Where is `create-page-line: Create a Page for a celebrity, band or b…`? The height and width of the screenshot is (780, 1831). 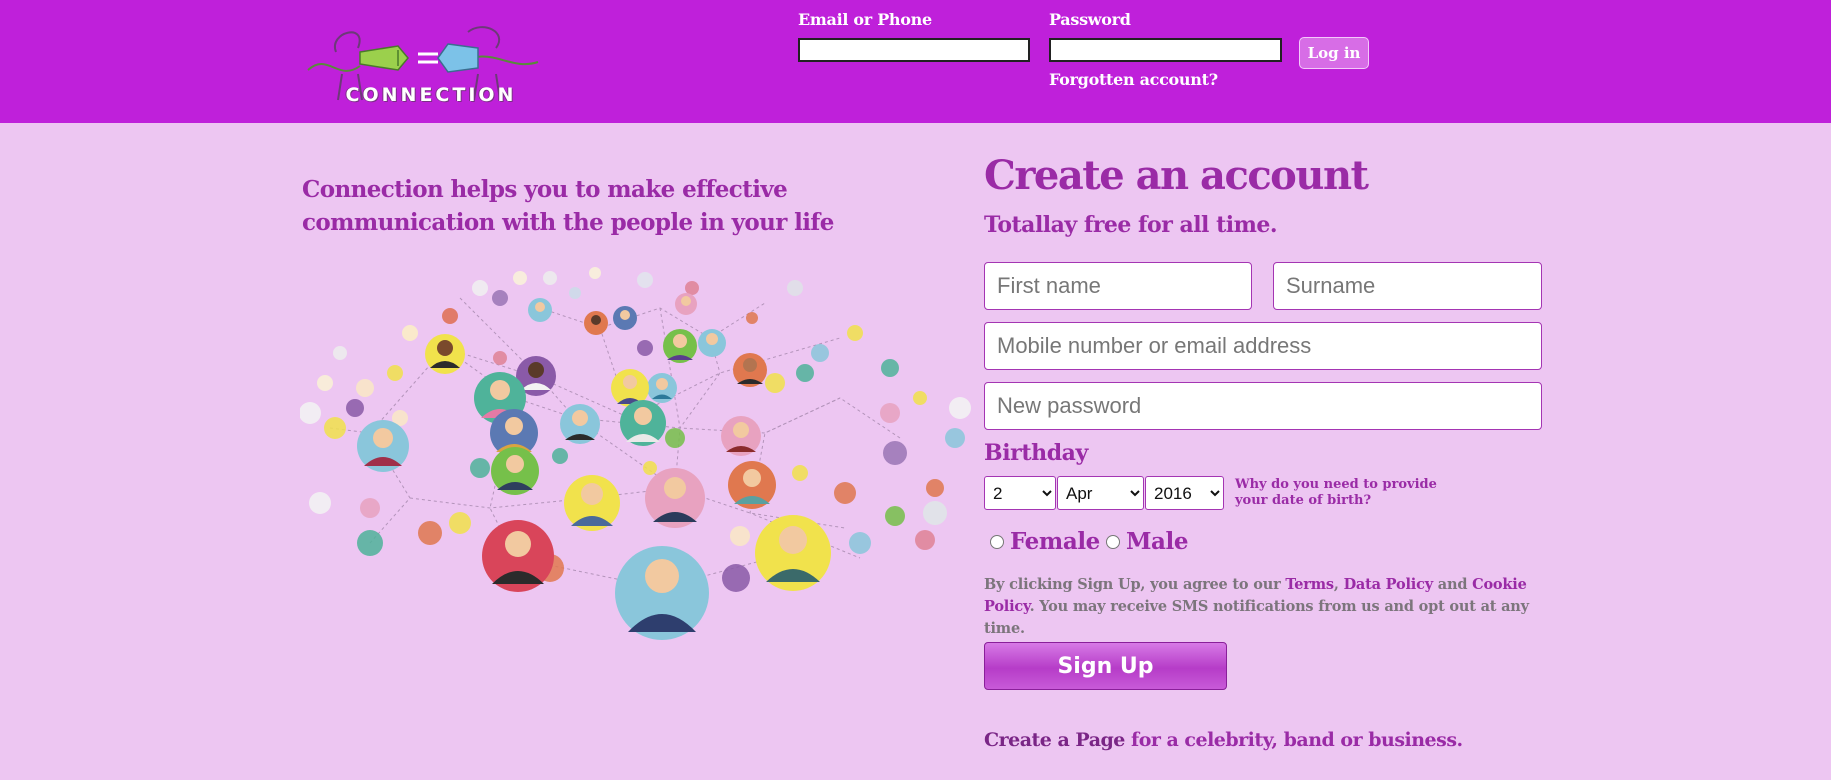 create-page-line: Create a Page for a celebrity, band or b… is located at coordinates (1223, 740).